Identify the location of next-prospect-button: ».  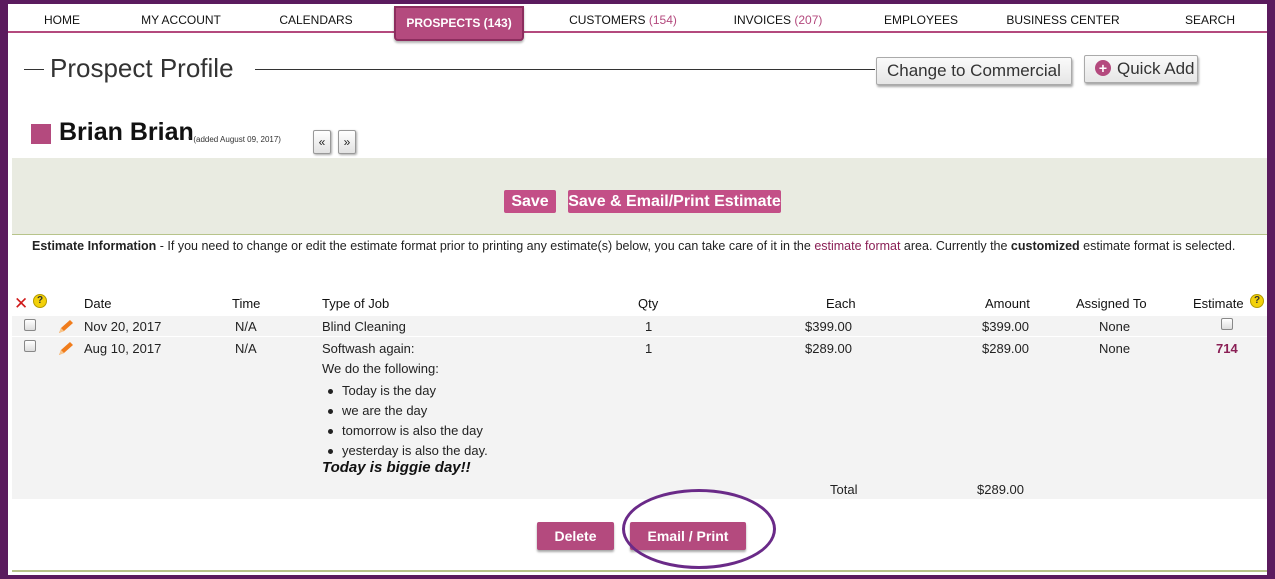
(347, 142).